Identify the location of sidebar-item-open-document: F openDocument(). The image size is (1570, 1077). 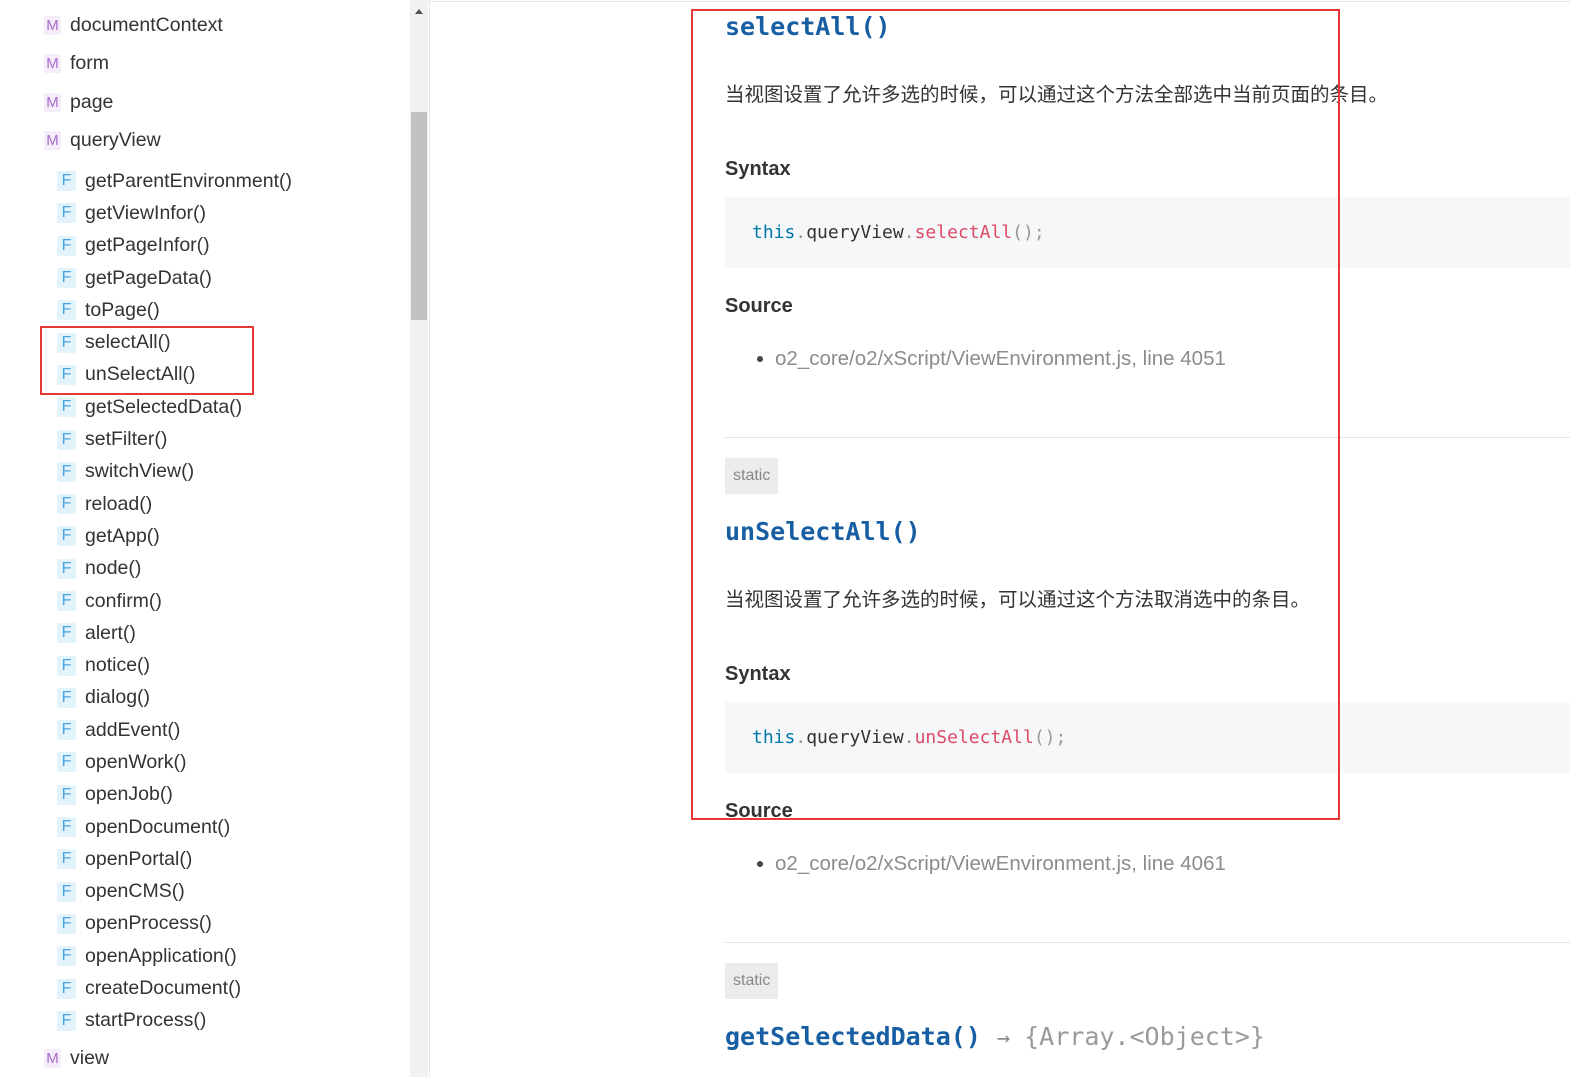
(205, 827).